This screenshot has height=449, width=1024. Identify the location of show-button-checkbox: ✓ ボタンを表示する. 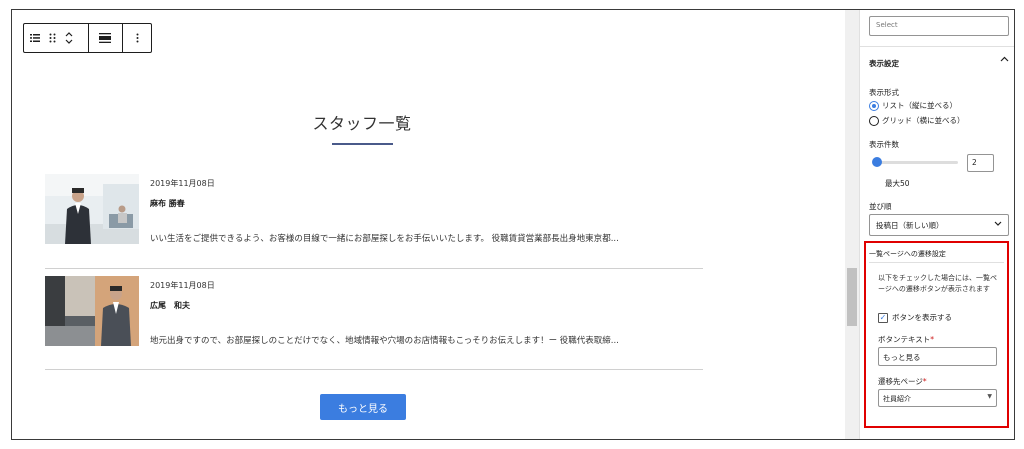
(915, 317).